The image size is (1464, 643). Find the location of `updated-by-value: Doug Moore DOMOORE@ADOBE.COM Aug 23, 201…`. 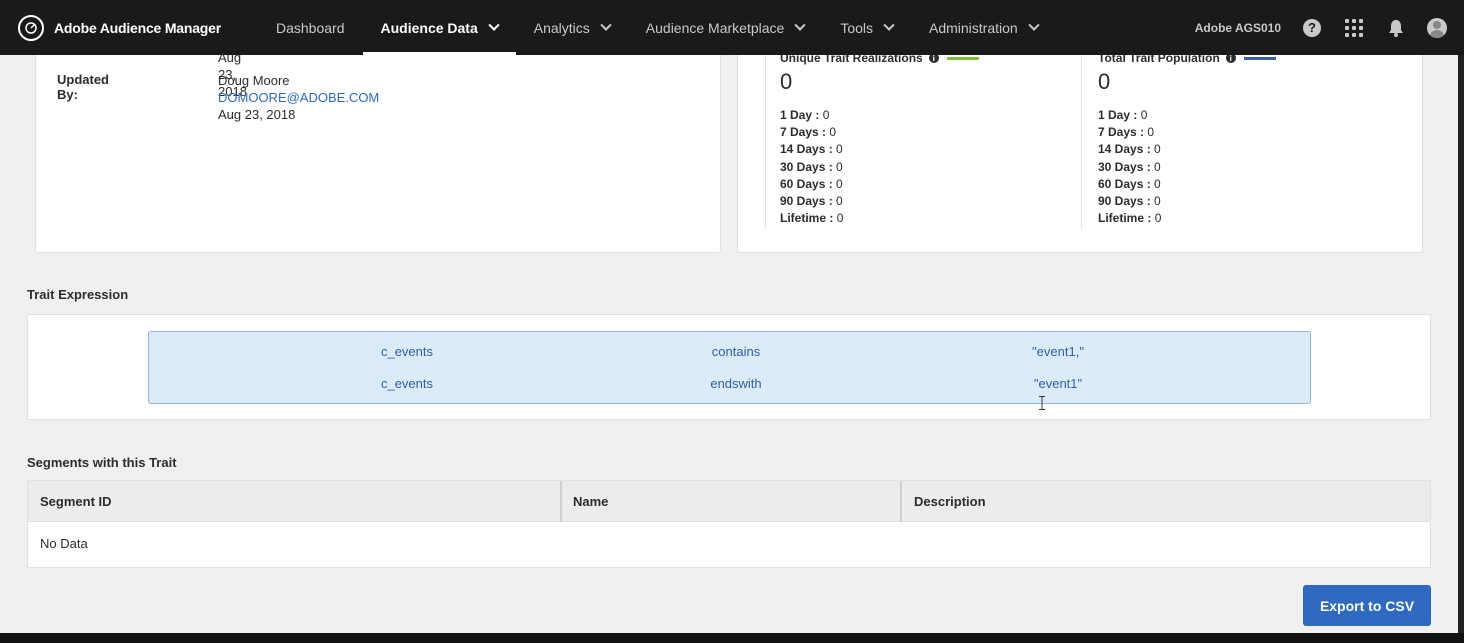

updated-by-value: Doug Moore DOMOORE@ADOBE.COM Aug 23, 201… is located at coordinates (298, 97).